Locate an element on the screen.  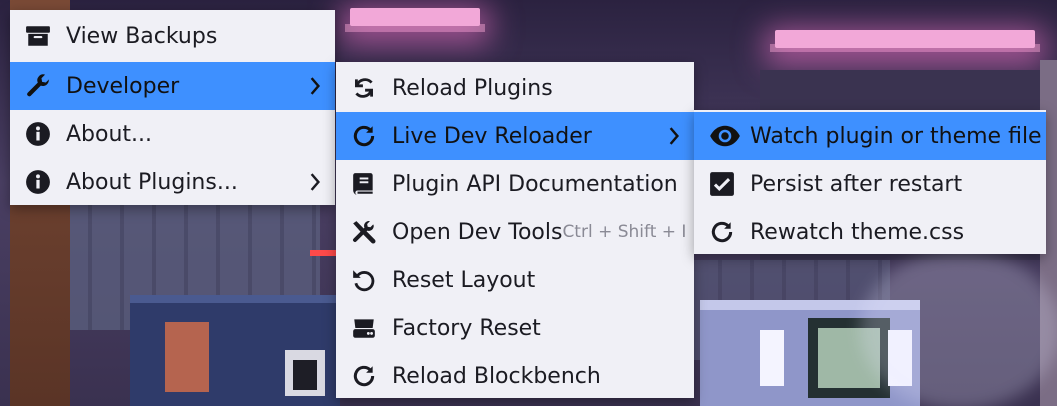
menu-item-open-dev-tools: Open Dev Tools Ctrl + Shift + I is located at coordinates (515, 232).